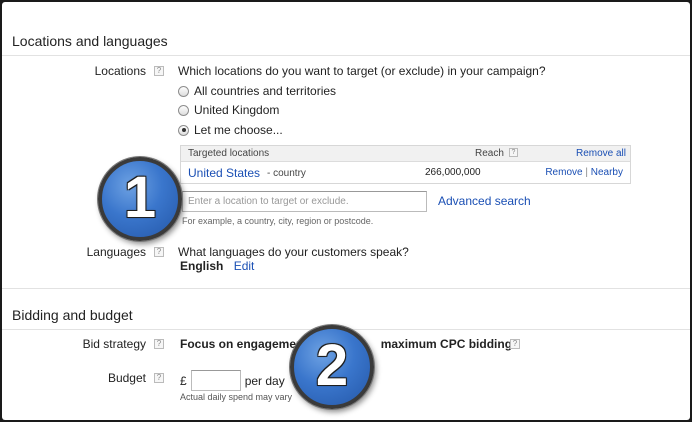 Image resolution: width=692 pixels, height=422 pixels. What do you see at coordinates (607, 172) in the screenshot?
I see `nearby-link: Nearby` at bounding box center [607, 172].